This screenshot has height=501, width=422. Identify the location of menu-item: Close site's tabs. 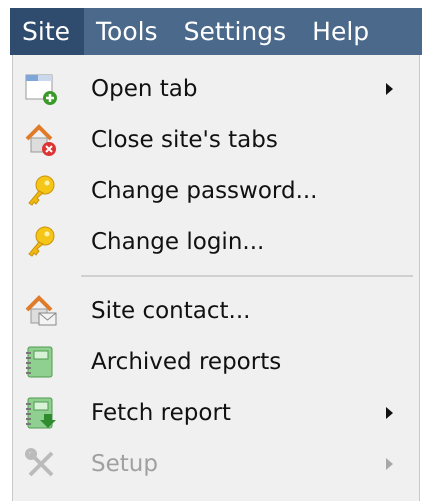
(216, 139).